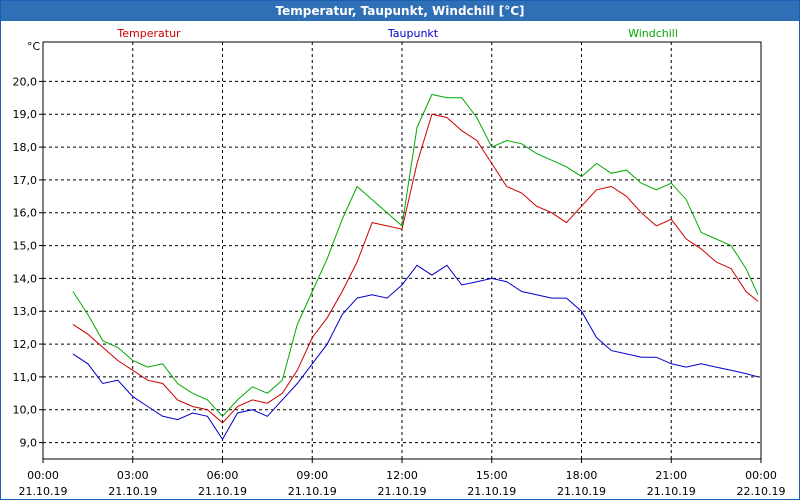 The width and height of the screenshot is (800, 500). I want to click on x-tick-time-label: 06:00, so click(223, 475).